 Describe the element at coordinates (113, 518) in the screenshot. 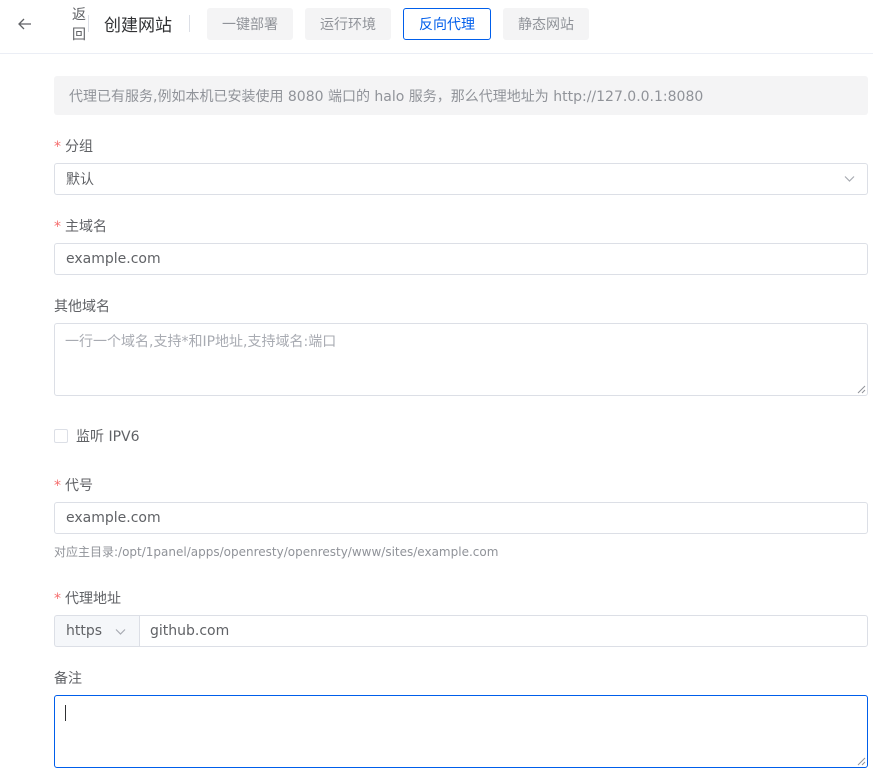

I see `alias-value: example.com` at that location.